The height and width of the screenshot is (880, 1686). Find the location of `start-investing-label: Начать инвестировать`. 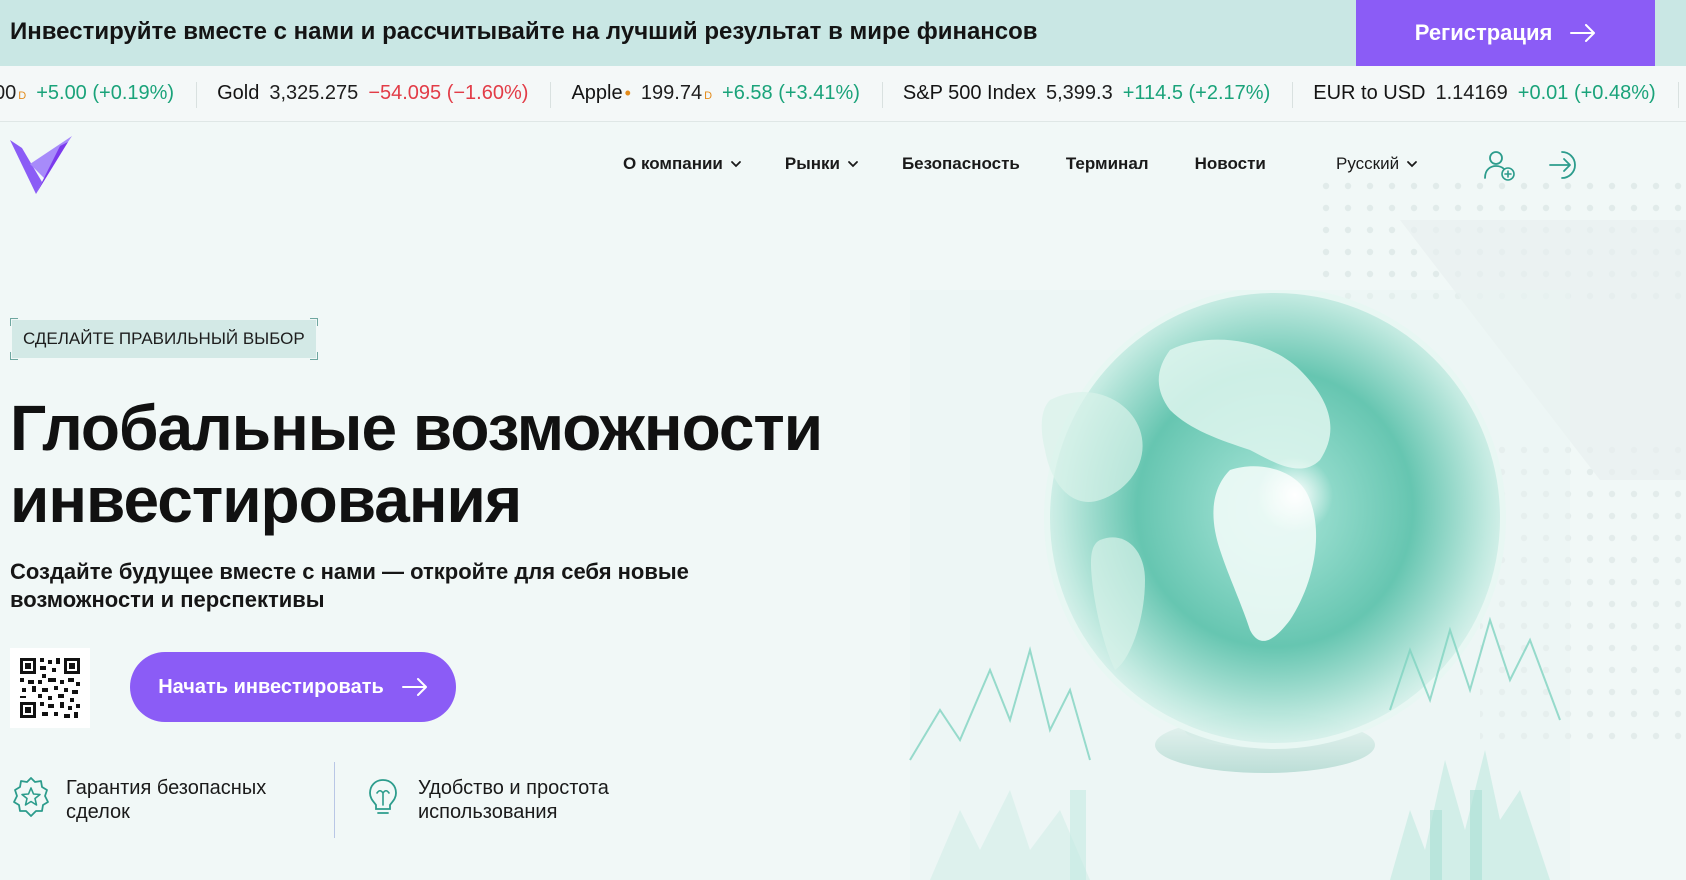

start-investing-label: Начать инвестировать is located at coordinates (271, 686).